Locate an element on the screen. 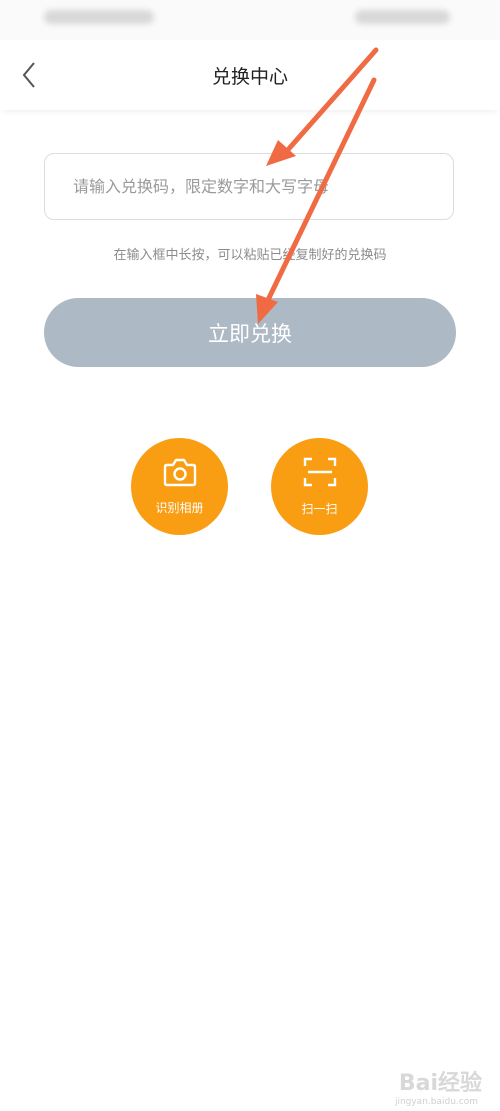 This screenshot has height=1111, width=500. scan-button: 扫一扫 is located at coordinates (319, 486).